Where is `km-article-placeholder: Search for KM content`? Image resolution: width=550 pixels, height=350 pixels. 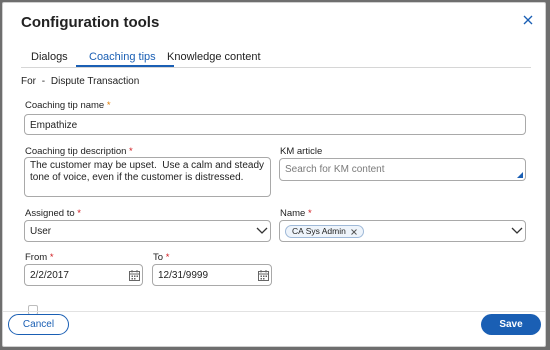
km-article-placeholder: Search for KM content is located at coordinates (335, 169).